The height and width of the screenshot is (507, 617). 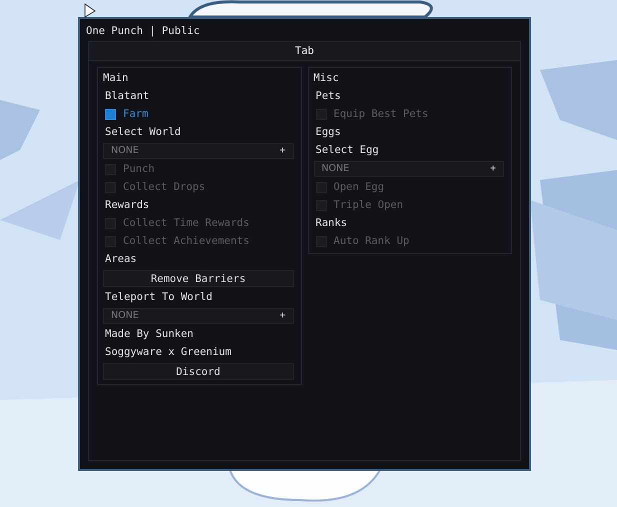 What do you see at coordinates (359, 187) in the screenshot?
I see `checkbox-label: Open Egg` at bounding box center [359, 187].